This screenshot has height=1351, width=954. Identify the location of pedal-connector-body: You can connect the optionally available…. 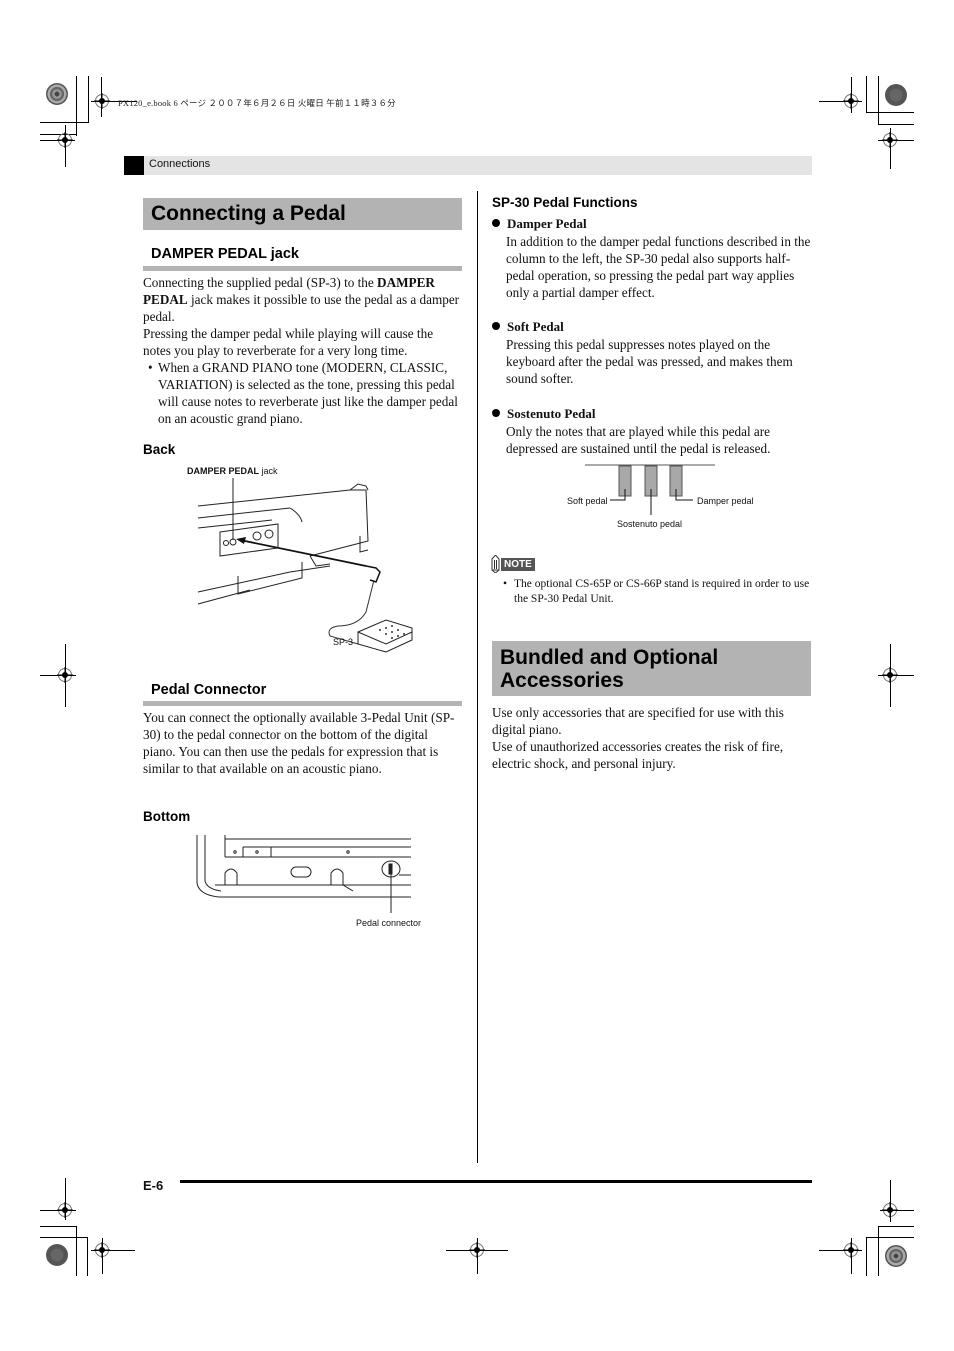
(299, 743).